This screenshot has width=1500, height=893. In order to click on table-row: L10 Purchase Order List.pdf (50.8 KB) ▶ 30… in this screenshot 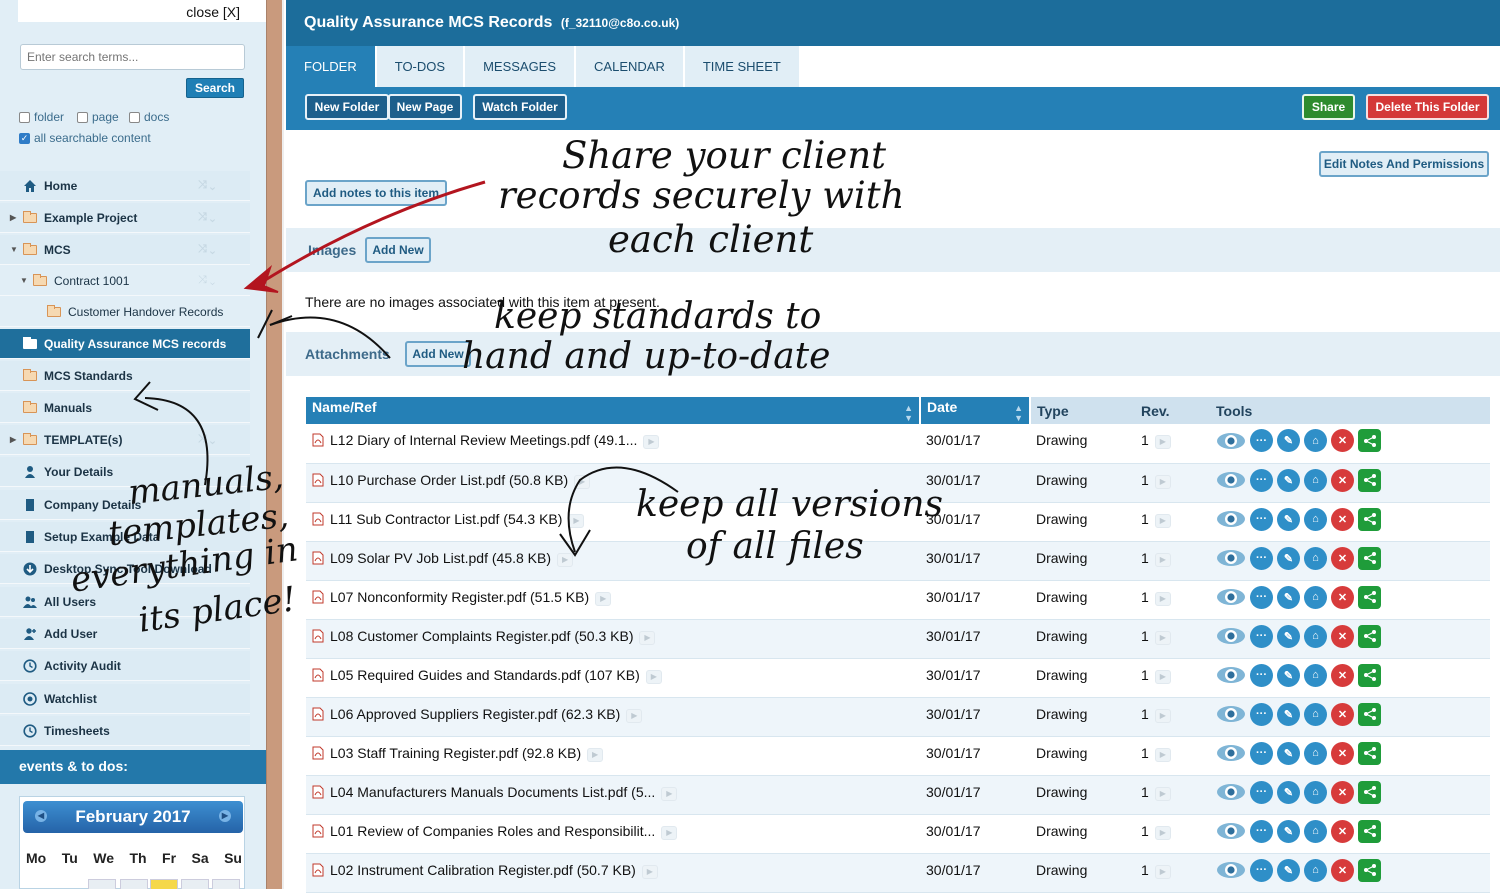, I will do `click(898, 483)`.